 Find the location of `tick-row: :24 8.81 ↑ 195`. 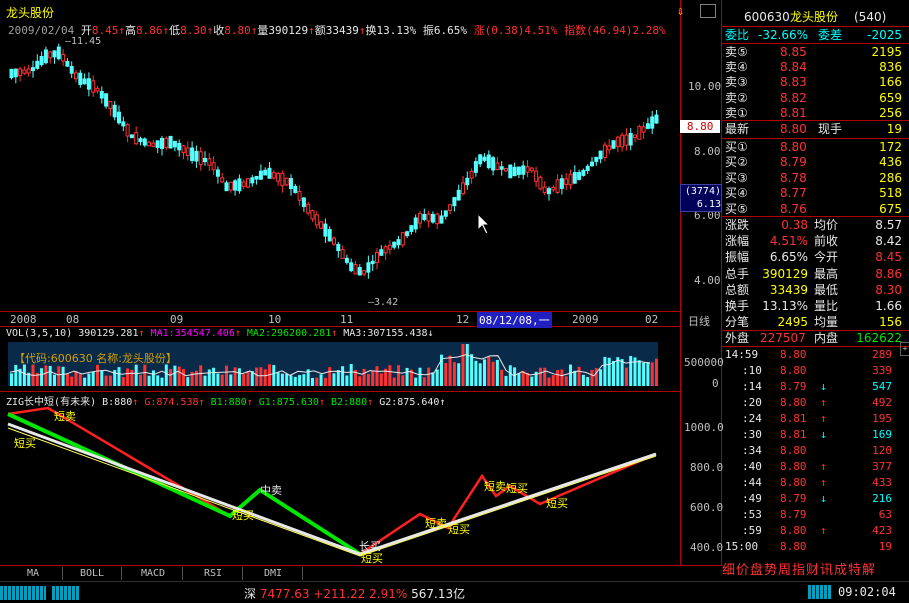

tick-row: :24 8.81 ↑ 195 is located at coordinates (814, 419).